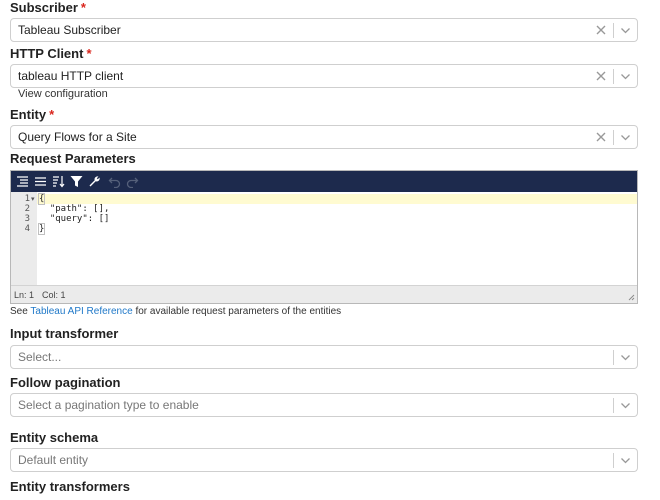  I want to click on pagination-placeholder: Select a pagination type to enable, so click(108, 405).